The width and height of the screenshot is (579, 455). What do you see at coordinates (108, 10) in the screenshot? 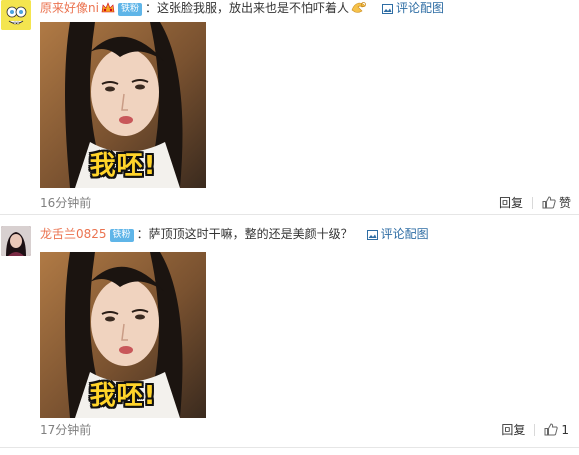
I see `vip-crown-icon` at bounding box center [108, 10].